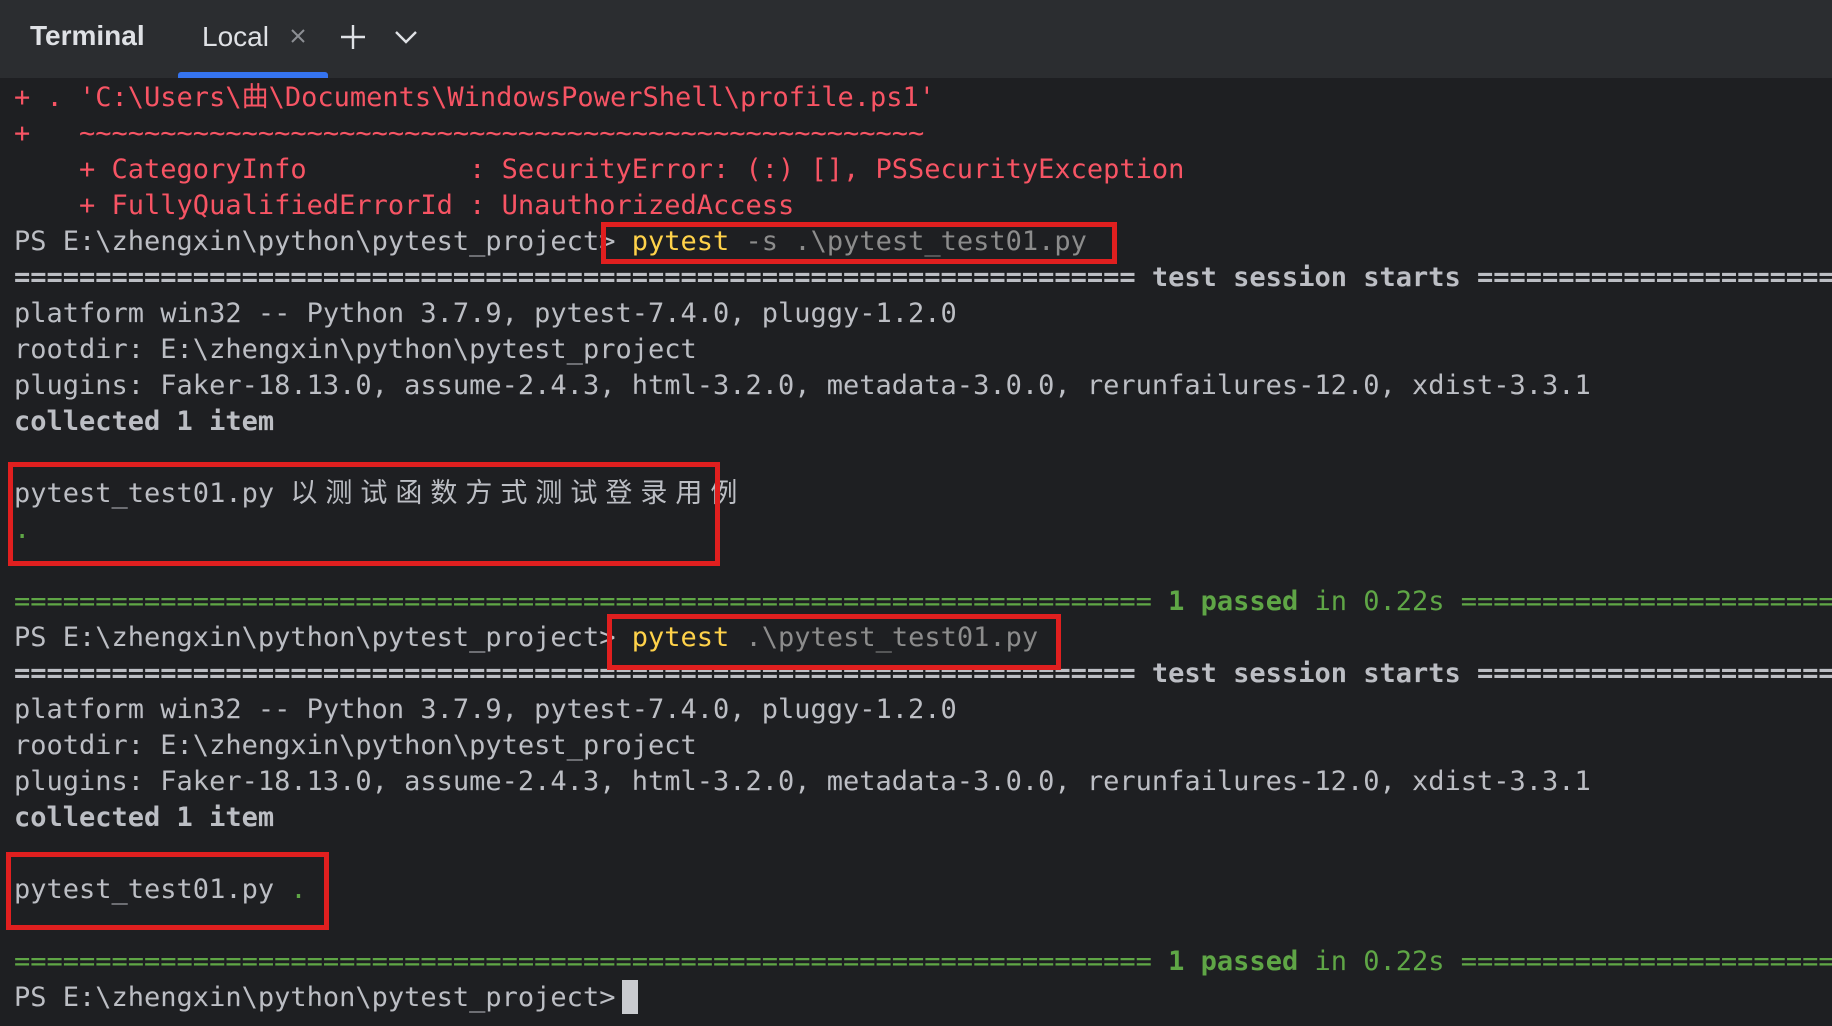  I want to click on prompt-line: PS E:\zhengxin\python\pytest_project>, so click(314, 998).